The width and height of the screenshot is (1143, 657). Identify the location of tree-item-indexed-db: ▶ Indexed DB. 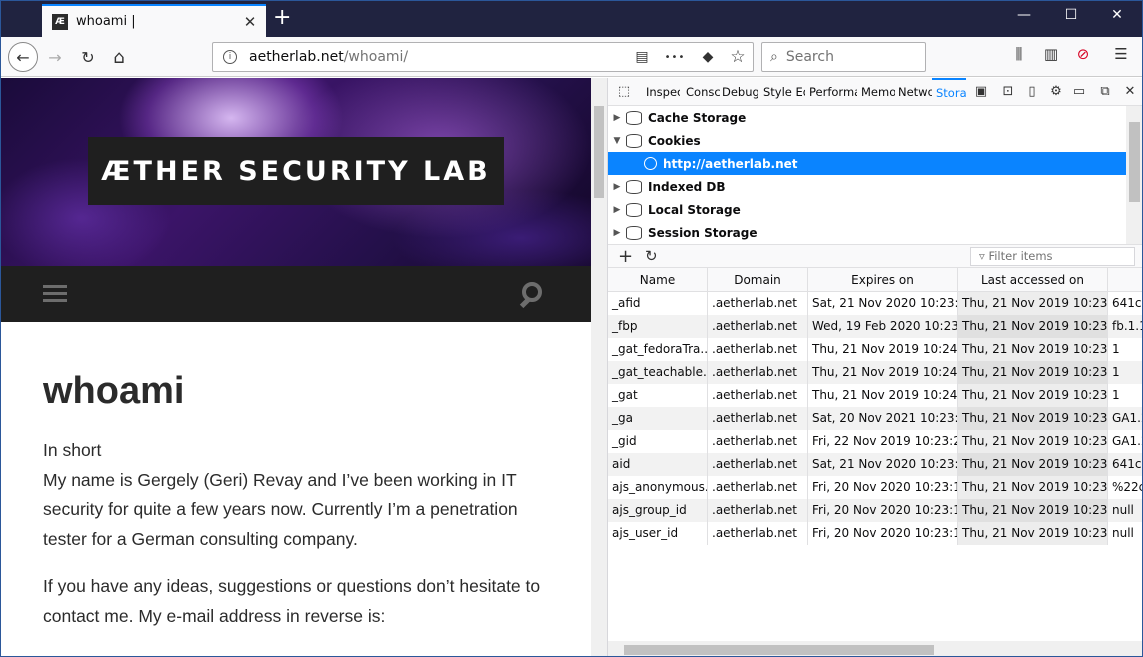
(867, 186).